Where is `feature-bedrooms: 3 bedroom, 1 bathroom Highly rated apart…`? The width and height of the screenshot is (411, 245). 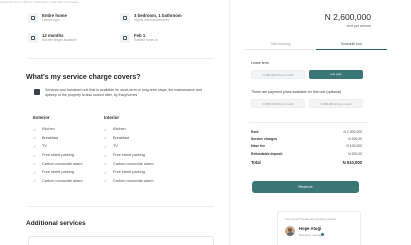
feature-bedrooms: 3 bedroom, 1 bathroom Highly rated apart… is located at coordinates (151, 18).